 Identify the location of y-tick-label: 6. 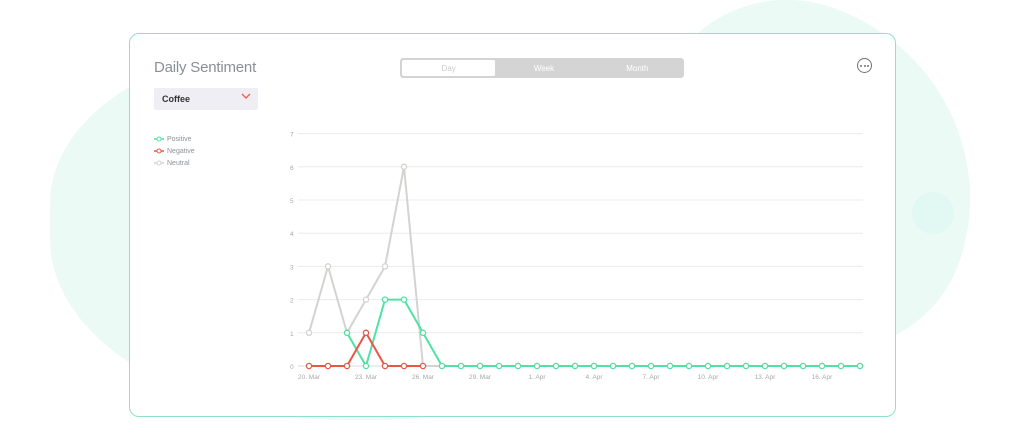
(292, 168).